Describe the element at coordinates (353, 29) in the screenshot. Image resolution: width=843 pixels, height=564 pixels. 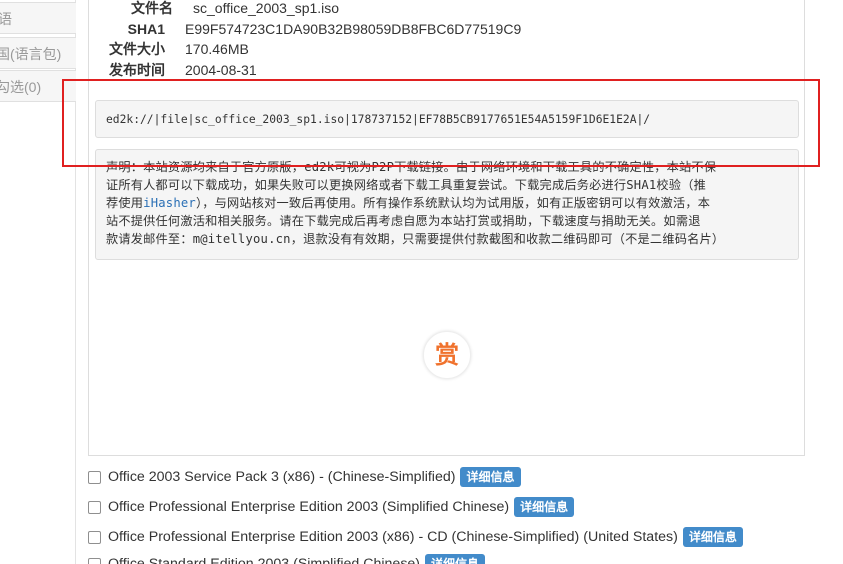
I see `info-value: E99F574723C1DA90B32B98059DB8FBC6D77519C9` at that location.